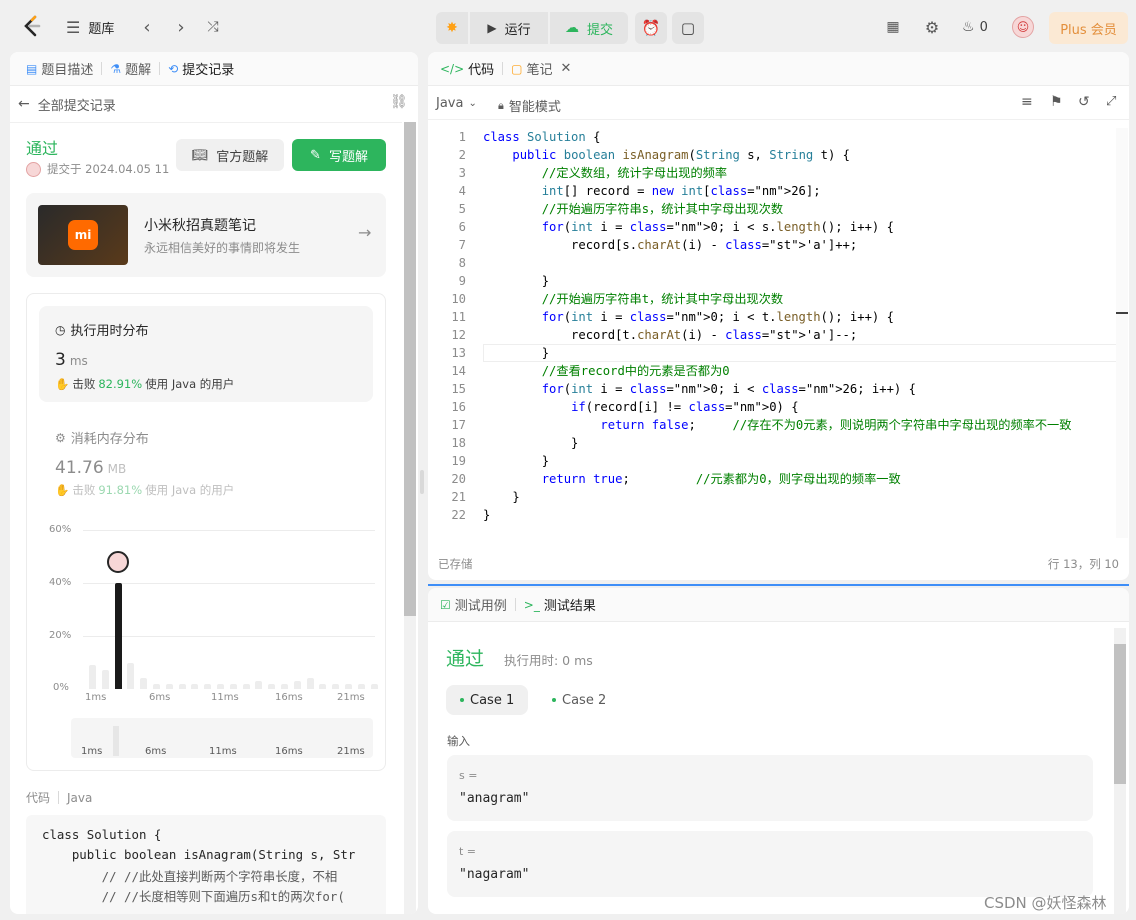  Describe the element at coordinates (230, 155) in the screenshot. I see `official-solution-button: 📖︎ 官方题解` at that location.